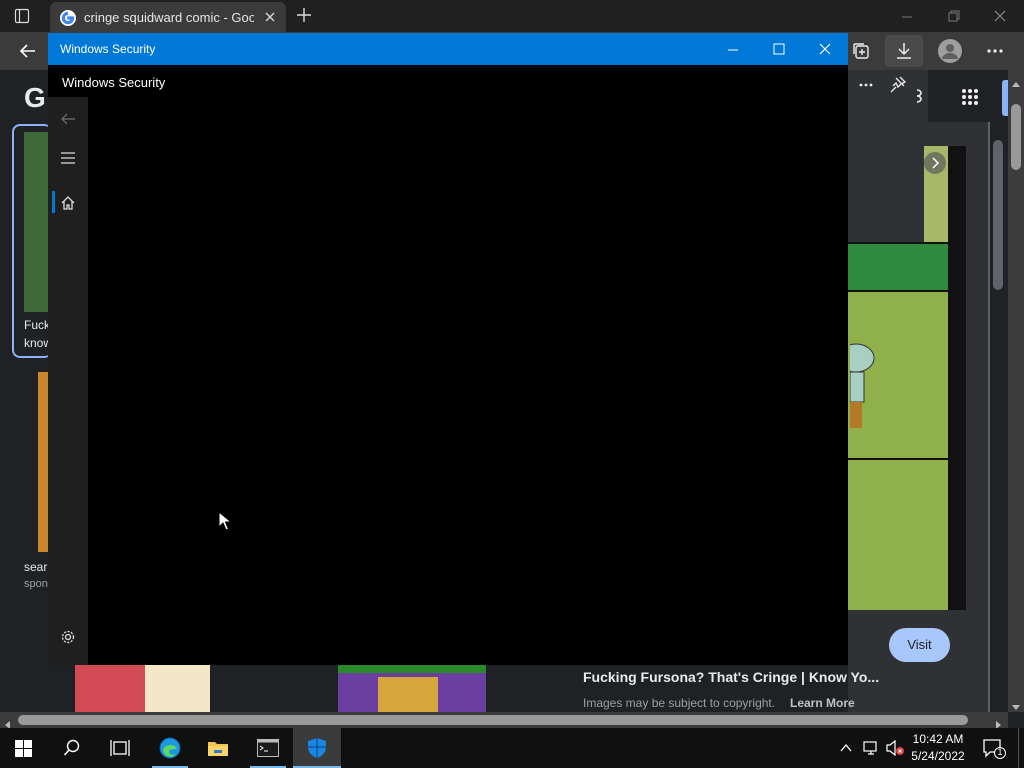  What do you see at coordinates (856, 389) in the screenshot?
I see `squidward-figure-icon` at bounding box center [856, 389].